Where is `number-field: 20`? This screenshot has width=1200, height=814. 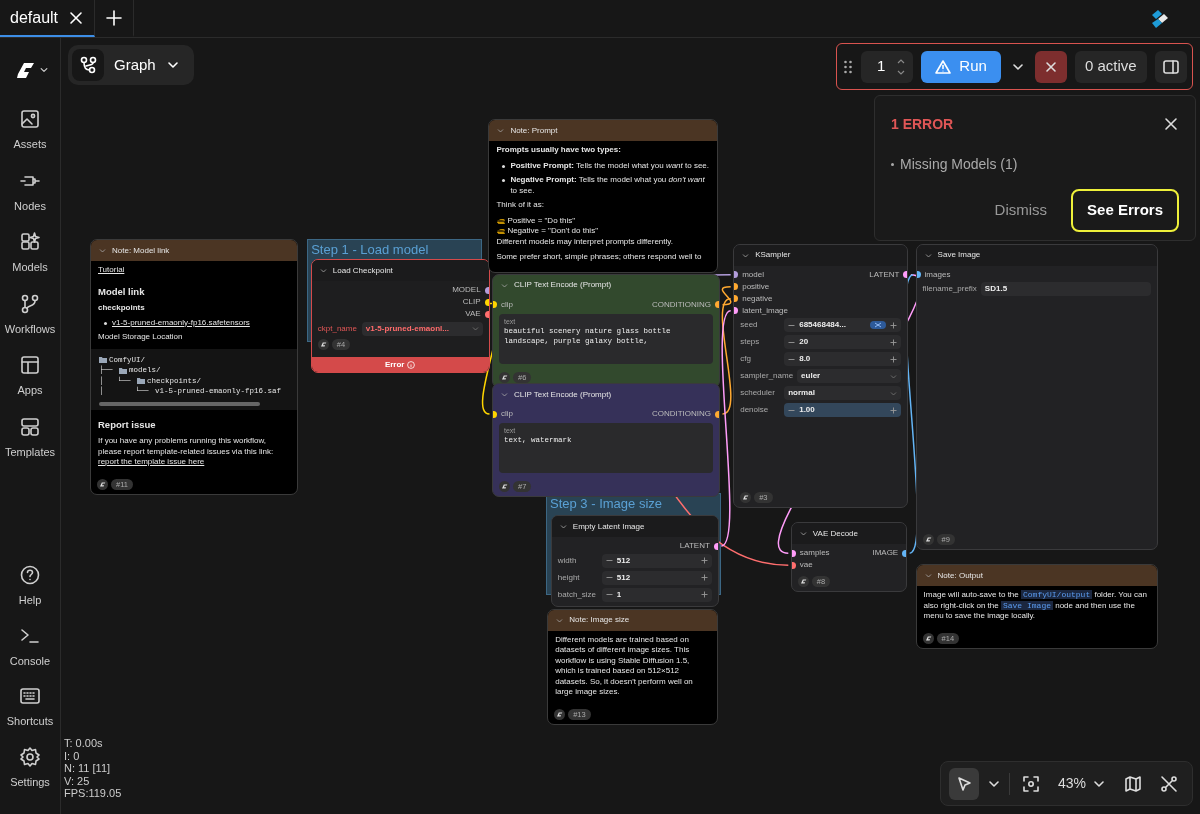
number-field: 20 is located at coordinates (843, 342).